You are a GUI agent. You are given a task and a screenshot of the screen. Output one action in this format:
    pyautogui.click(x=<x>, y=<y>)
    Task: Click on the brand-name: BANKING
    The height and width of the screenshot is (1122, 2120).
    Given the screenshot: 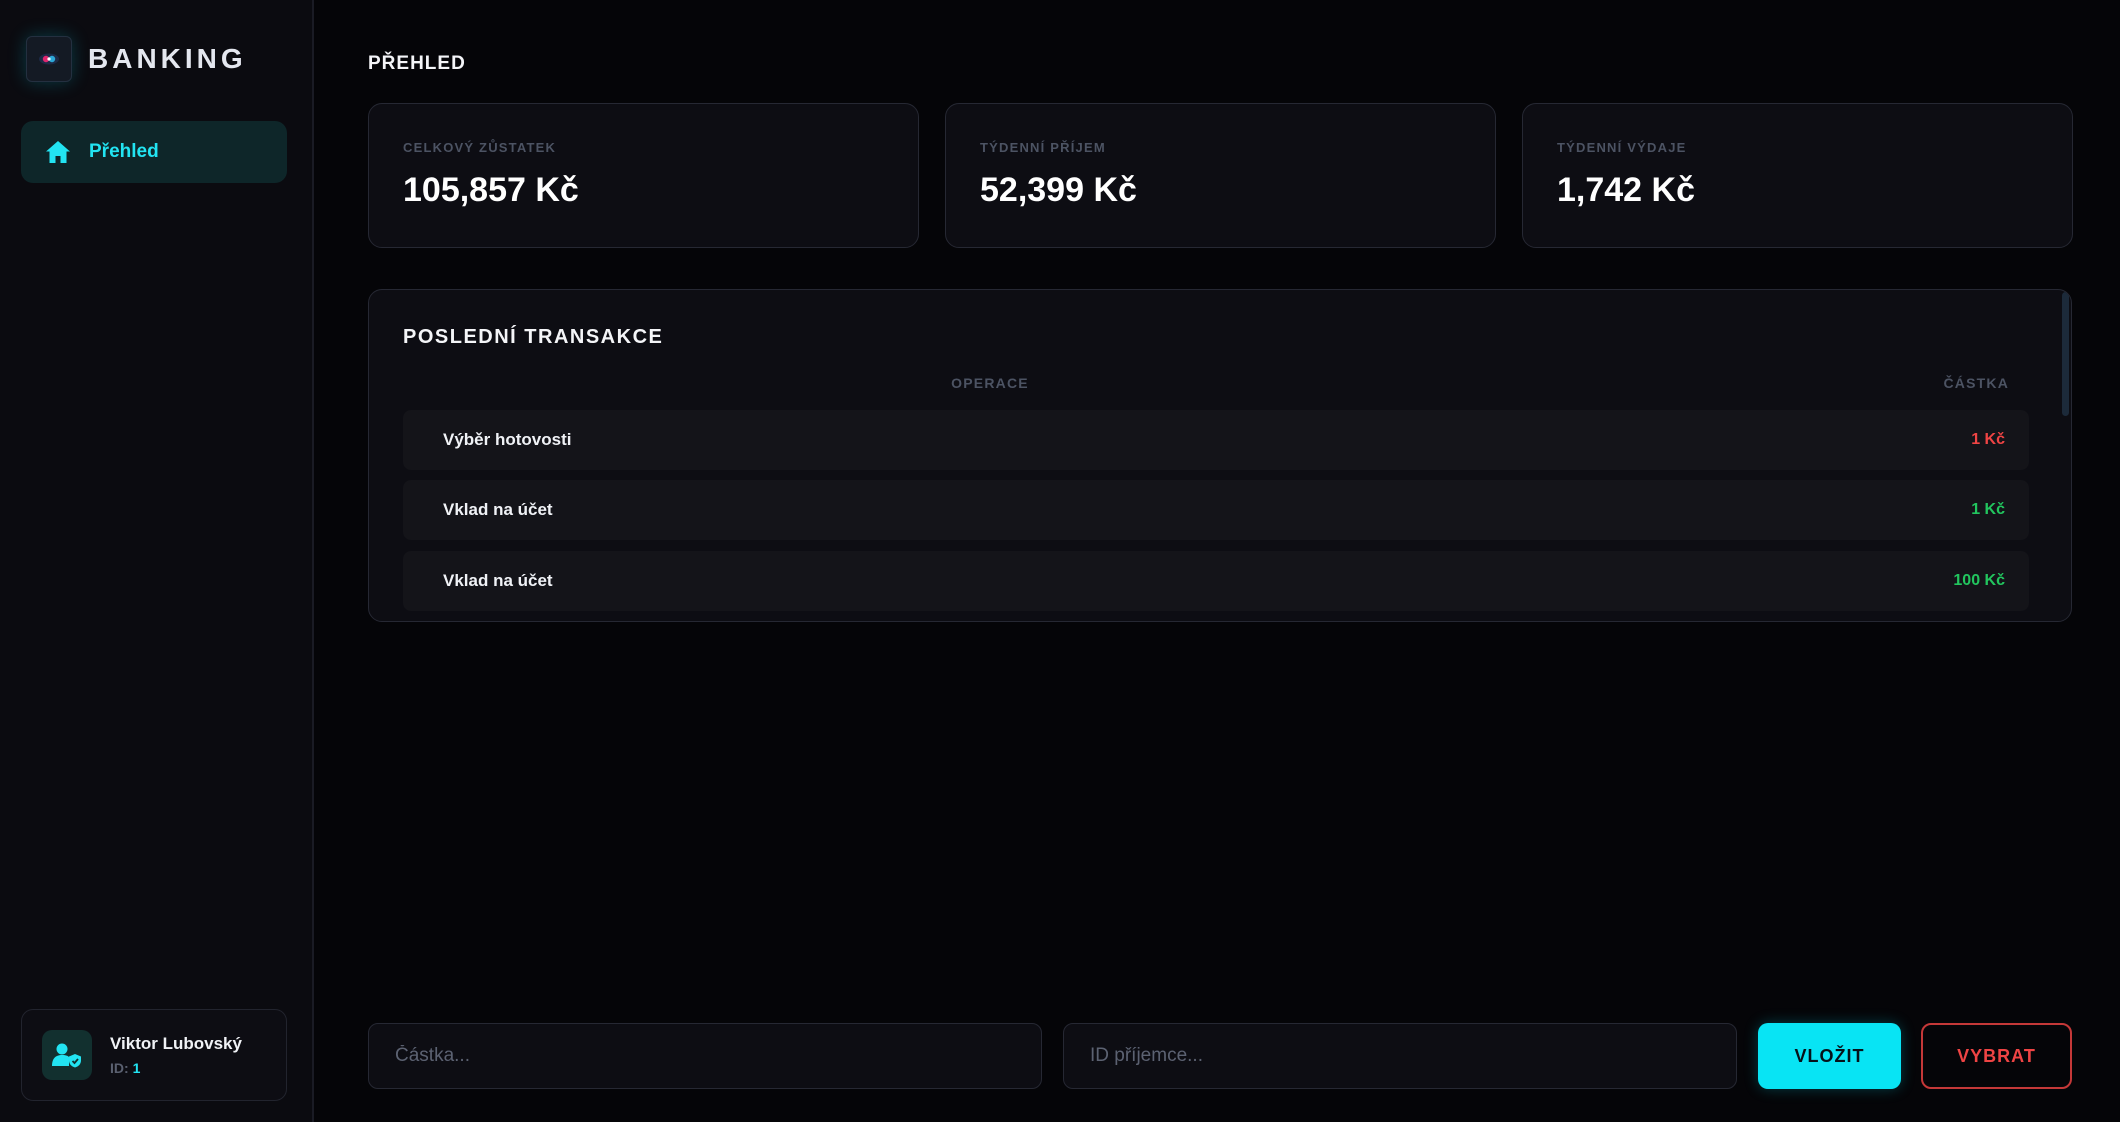 What is the action you would take?
    pyautogui.click(x=167, y=58)
    